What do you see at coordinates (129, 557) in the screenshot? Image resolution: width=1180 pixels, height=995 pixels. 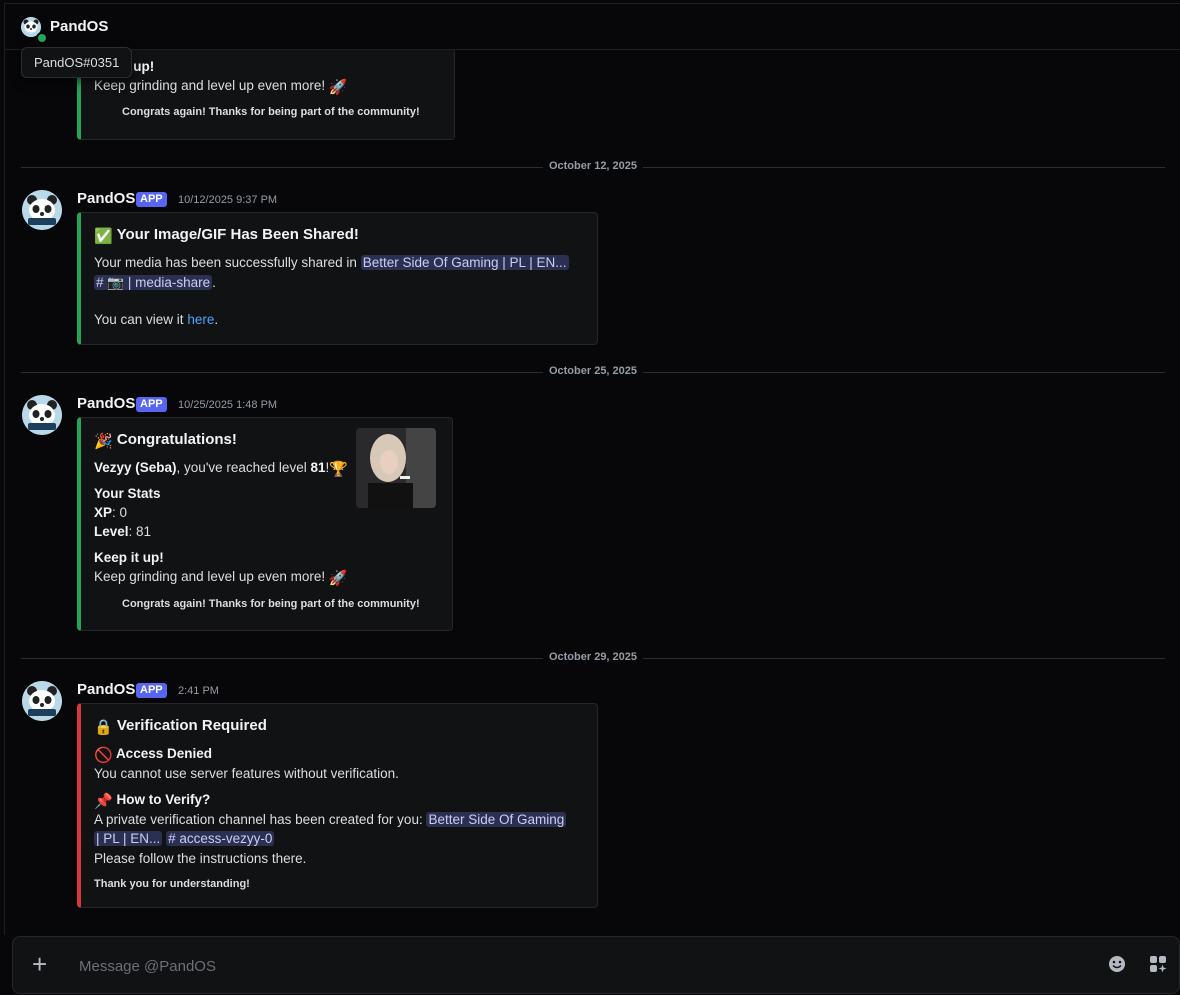 I see `keep-title: Keep it up!` at bounding box center [129, 557].